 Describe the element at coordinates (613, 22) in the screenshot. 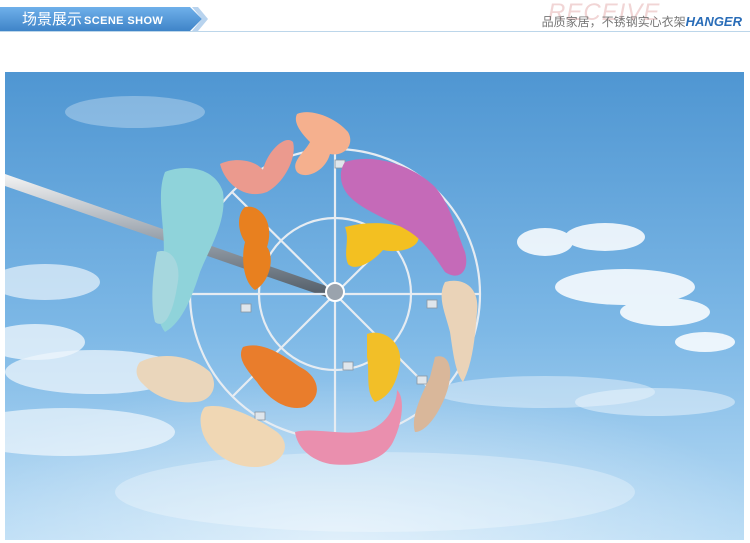

I see `slogan-zh: 品质家居，不锈钢实心衣架` at that location.